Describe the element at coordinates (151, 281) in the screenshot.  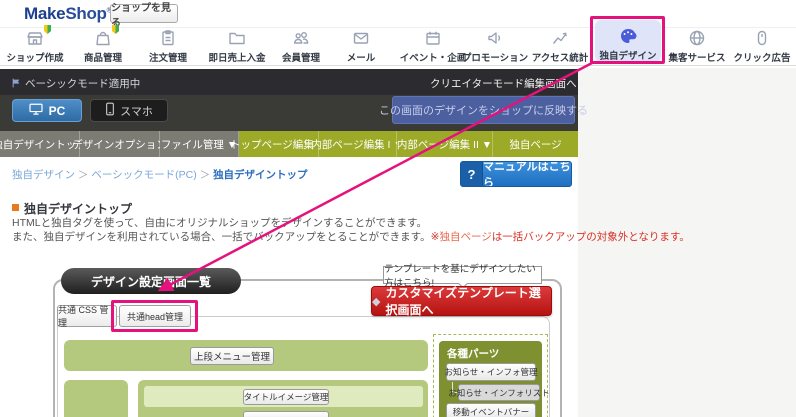
I see `panel-title-badge: デザイン設定画面一覧` at that location.